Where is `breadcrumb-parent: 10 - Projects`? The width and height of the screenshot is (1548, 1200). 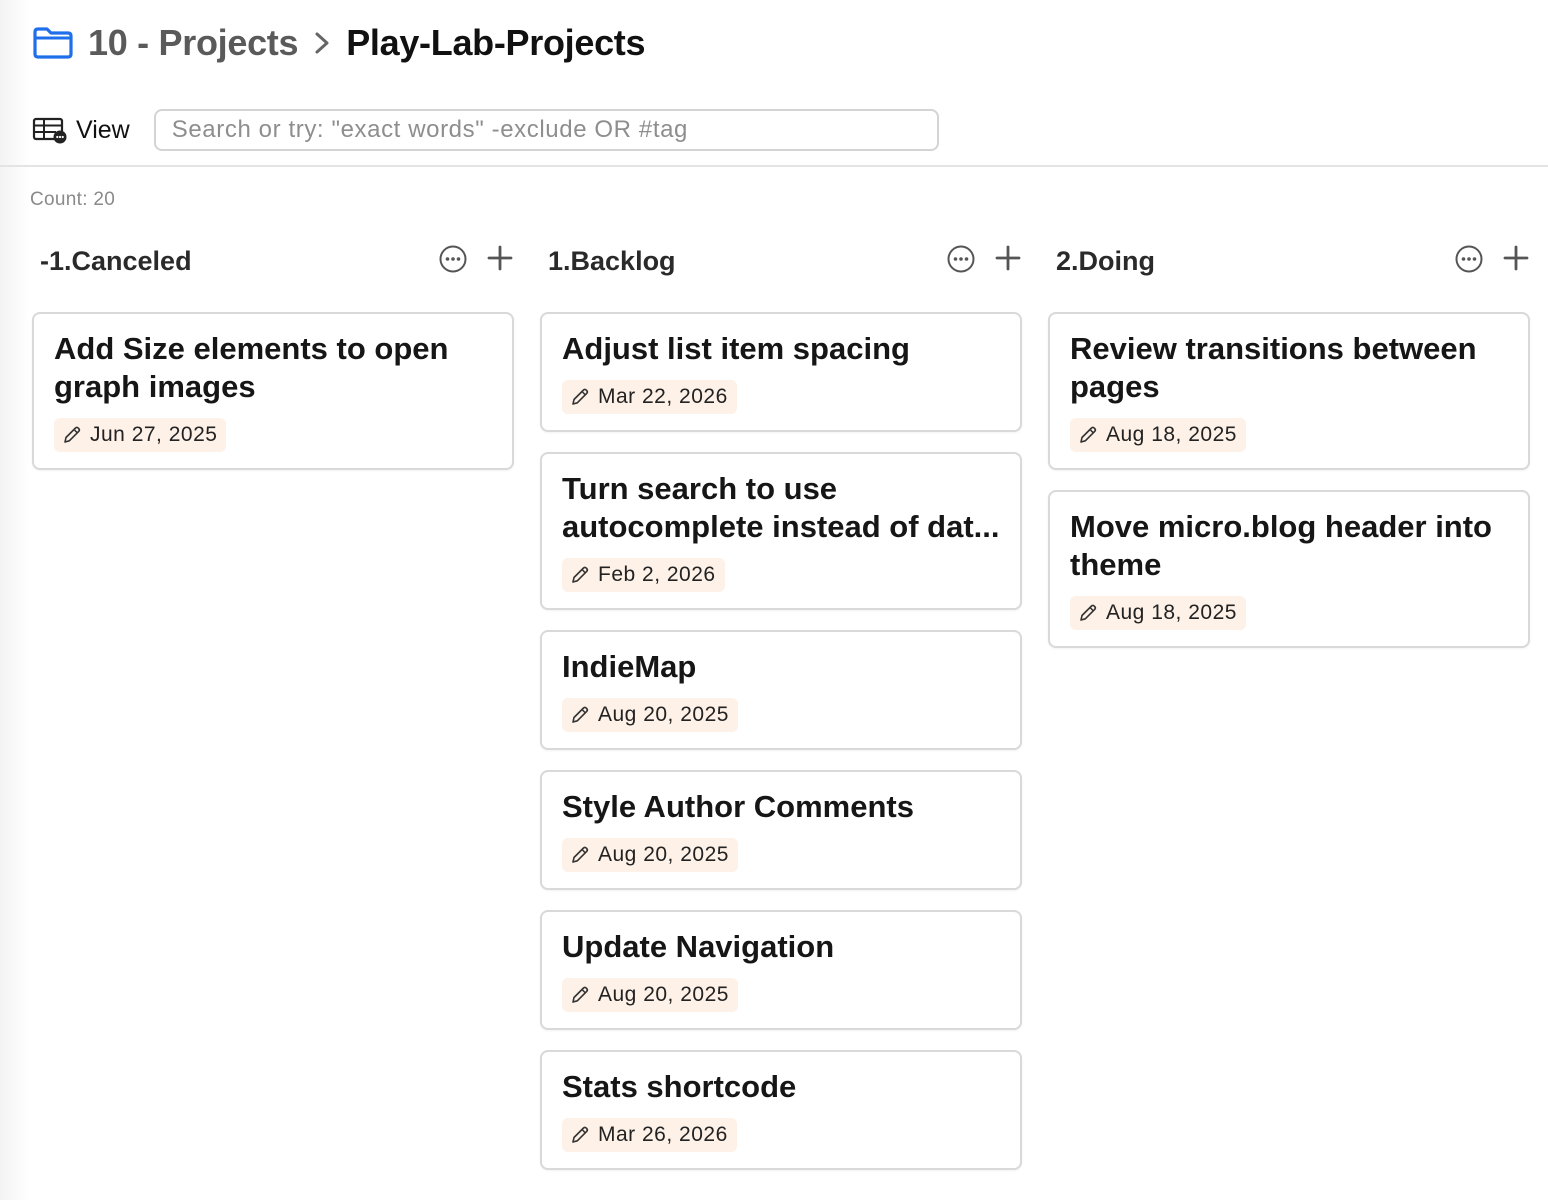
breadcrumb-parent: 10 - Projects is located at coordinates (193, 43).